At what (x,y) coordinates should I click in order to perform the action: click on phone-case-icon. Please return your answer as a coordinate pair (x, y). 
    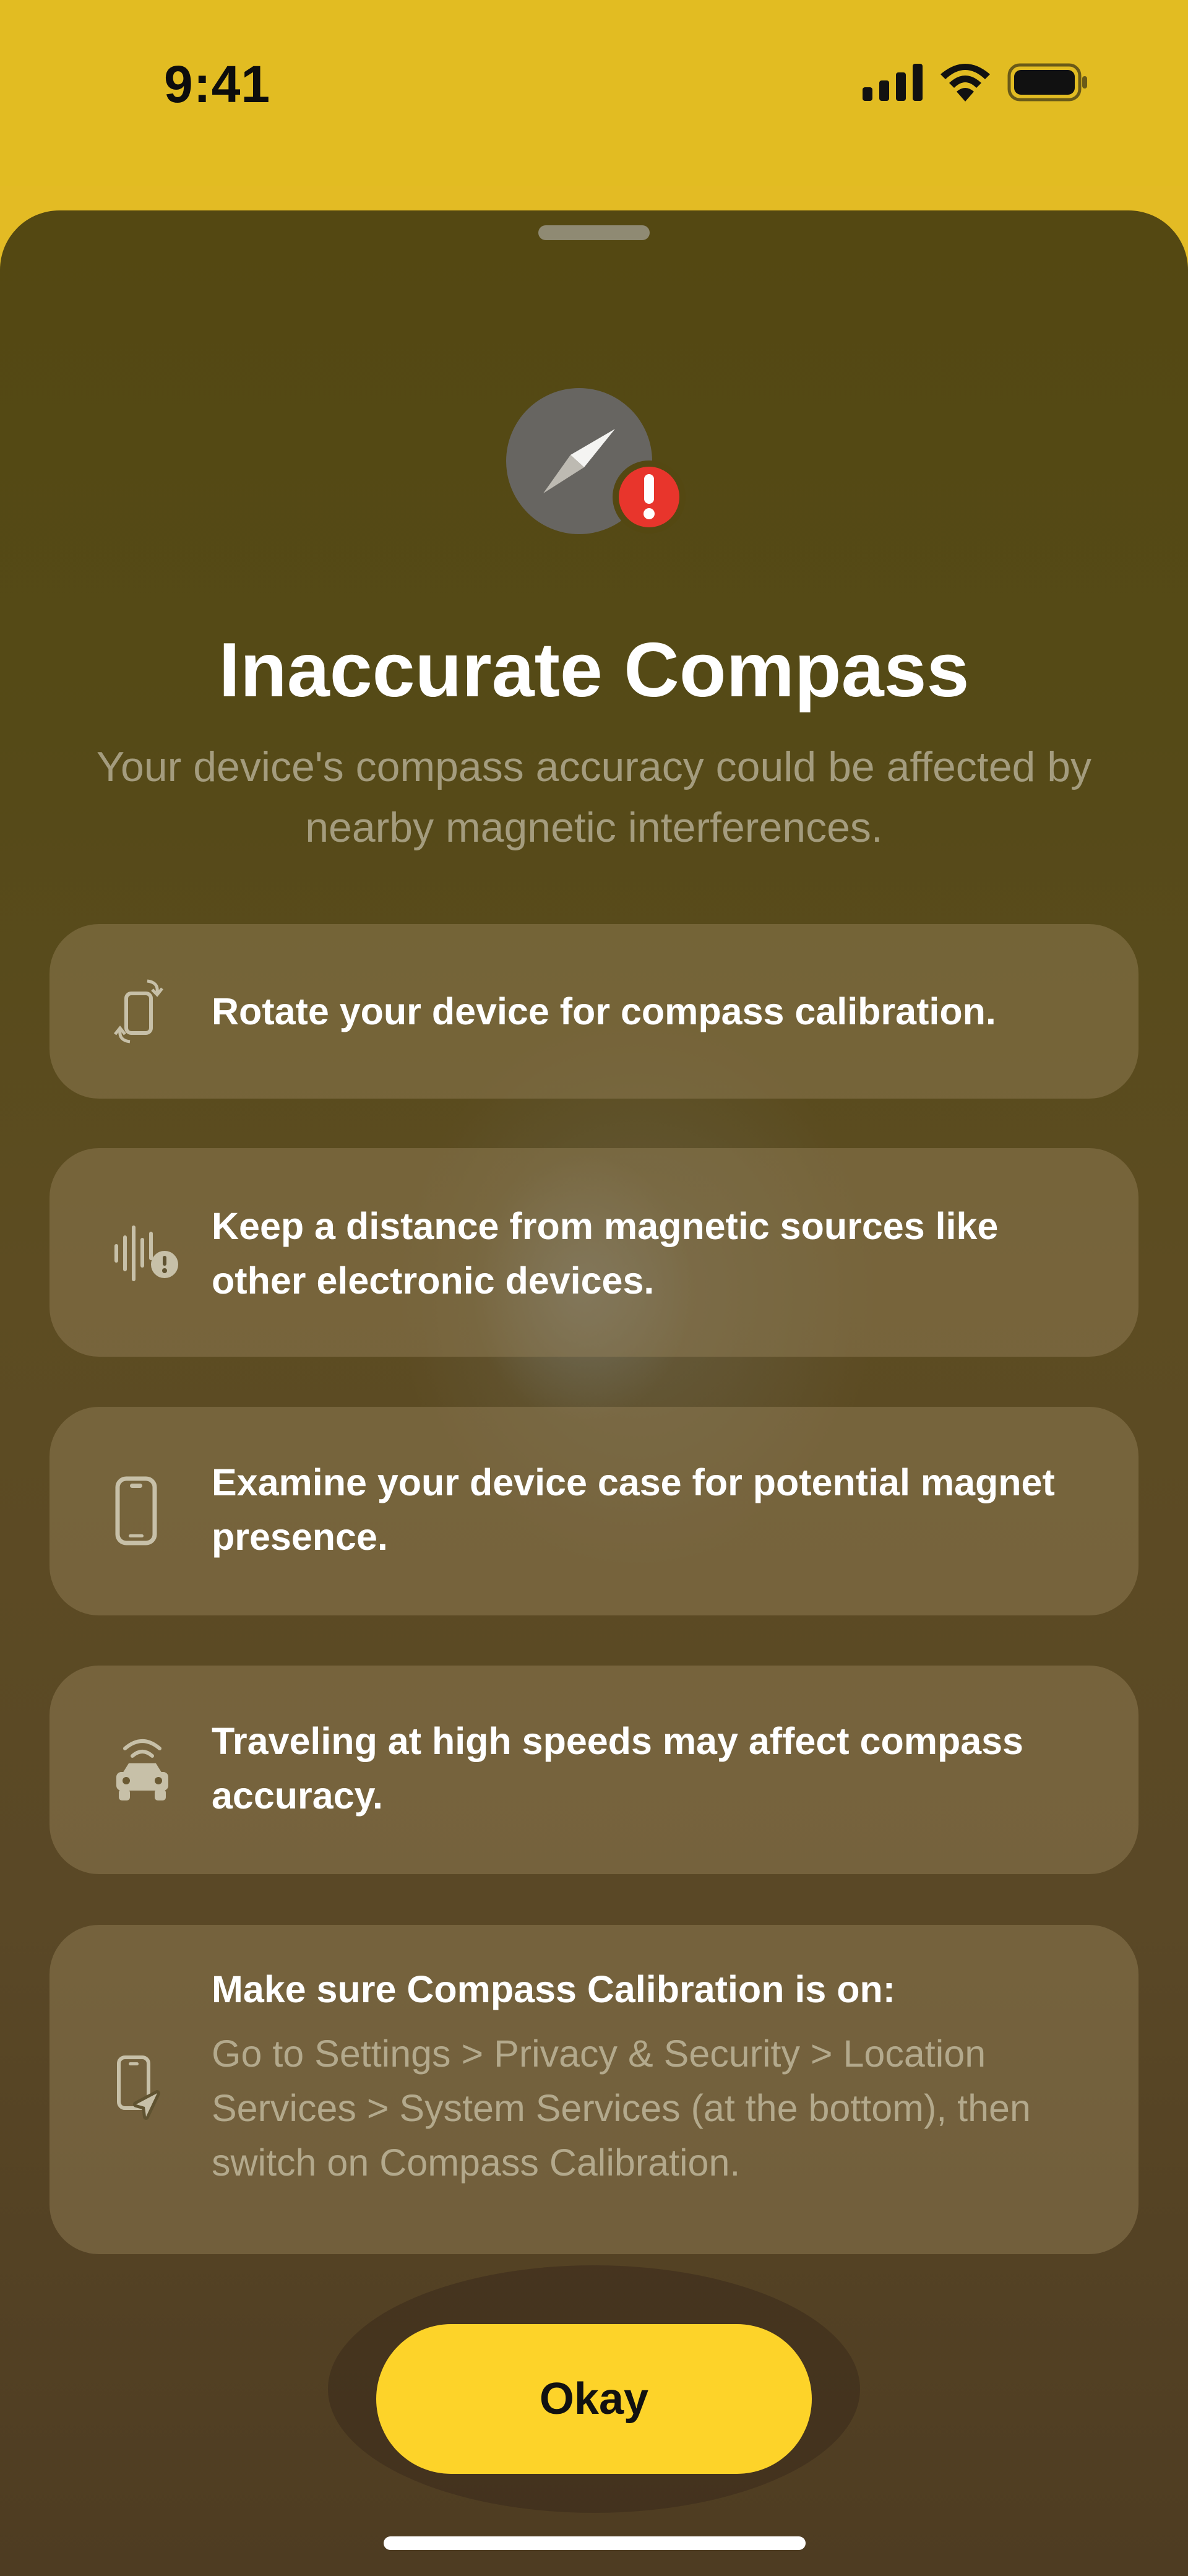
    Looking at the image, I should click on (136, 1510).